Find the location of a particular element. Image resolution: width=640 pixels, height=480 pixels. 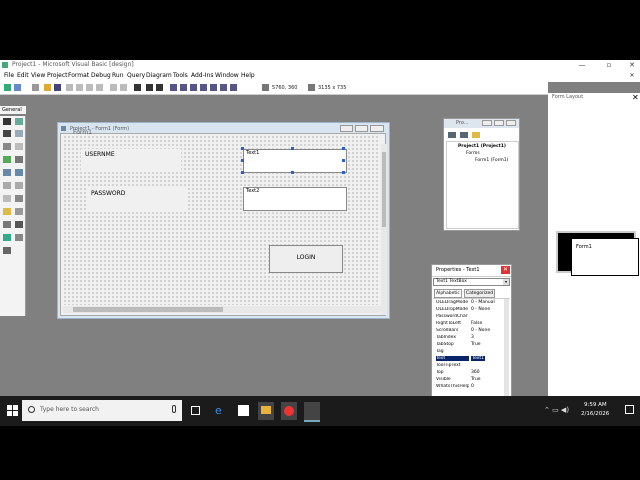

property-row: ScrollBars 0 - None is located at coordinates (472, 331).